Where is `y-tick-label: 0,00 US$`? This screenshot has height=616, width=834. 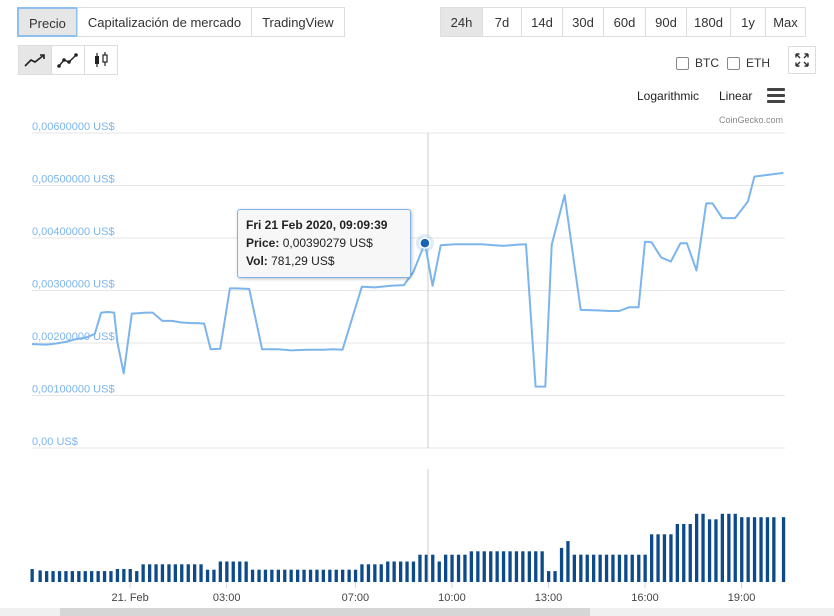
y-tick-label: 0,00 US$ is located at coordinates (55, 442).